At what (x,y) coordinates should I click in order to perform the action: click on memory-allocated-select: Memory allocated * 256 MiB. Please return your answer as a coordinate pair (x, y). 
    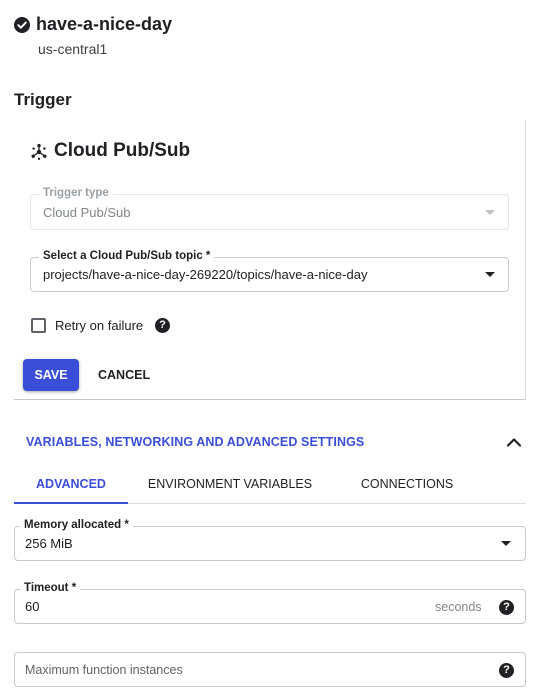
    Looking at the image, I should click on (270, 540).